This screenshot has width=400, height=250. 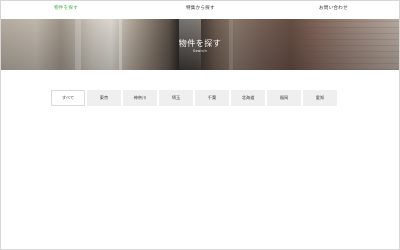 I want to click on nav-link-contact: お問い合わせ, so click(x=333, y=9).